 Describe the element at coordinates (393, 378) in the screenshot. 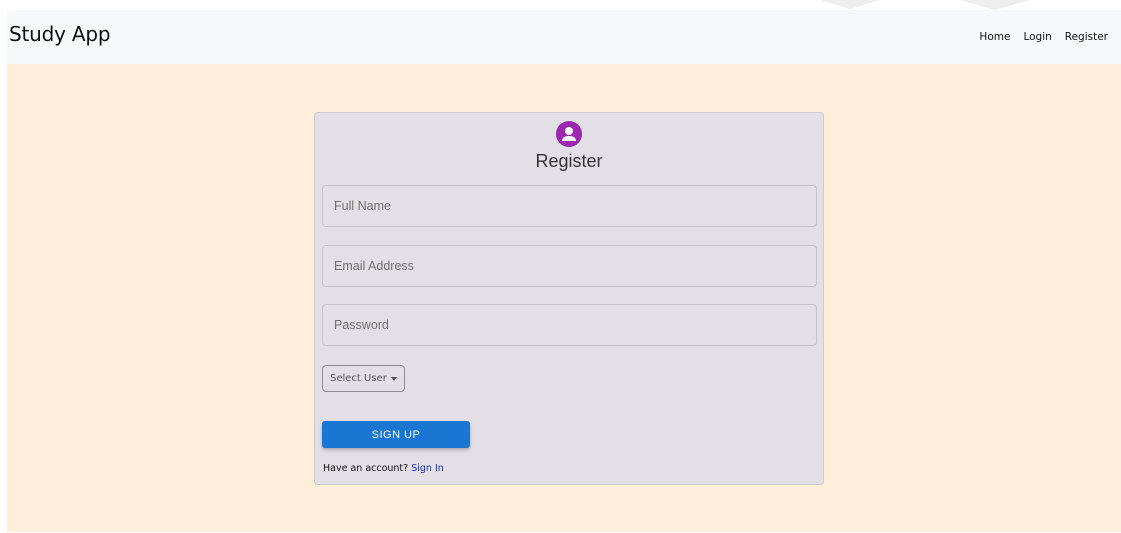

I see `caret-down-icon` at that location.